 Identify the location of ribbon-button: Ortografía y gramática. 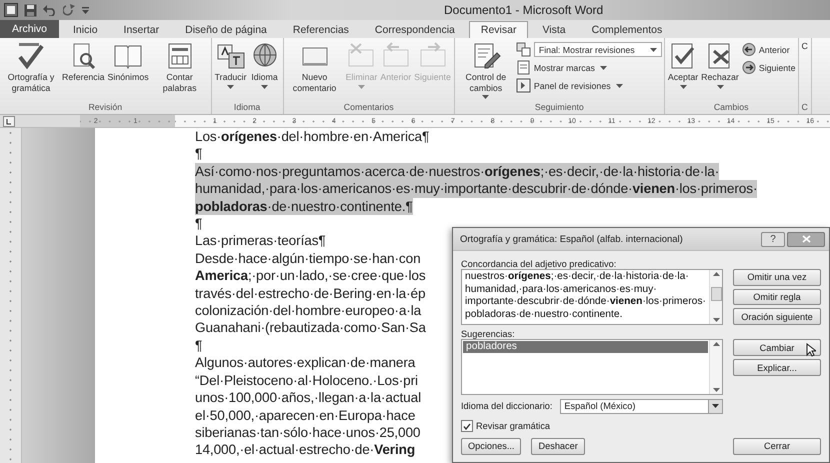
(31, 67).